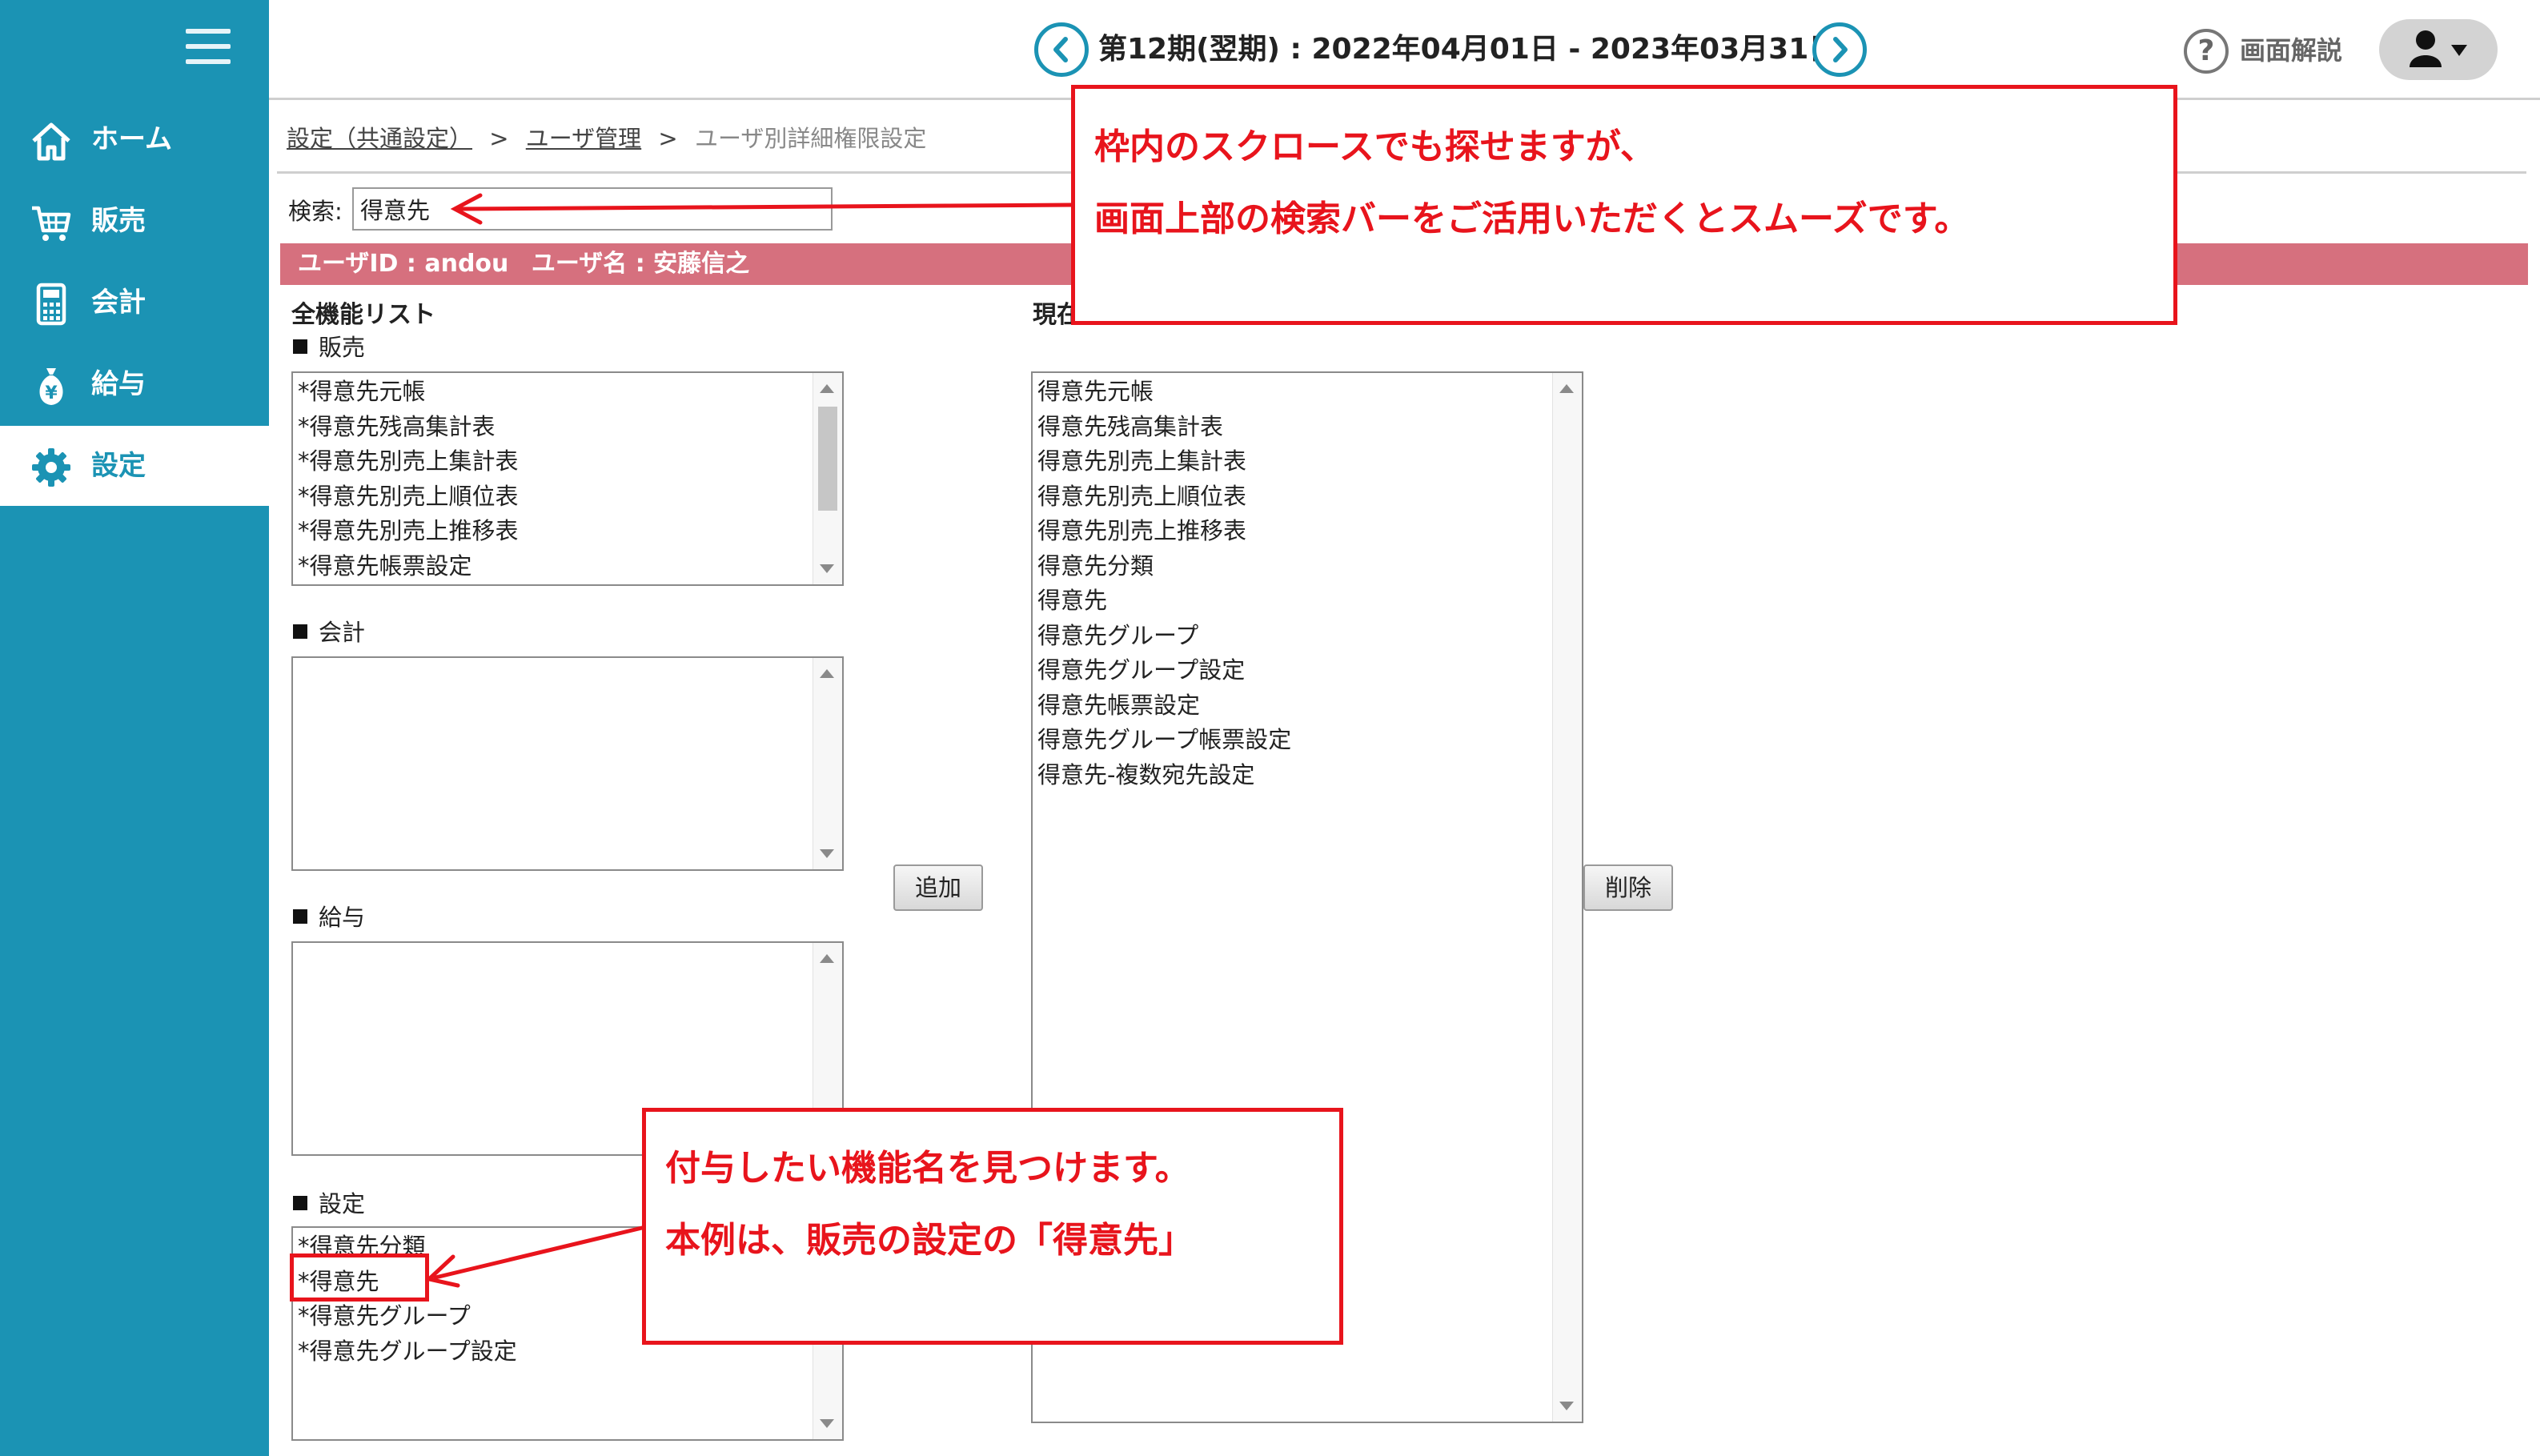 The width and height of the screenshot is (2540, 1456). Describe the element at coordinates (404, 264) in the screenshot. I see `user-id: ユーザID : andou` at that location.